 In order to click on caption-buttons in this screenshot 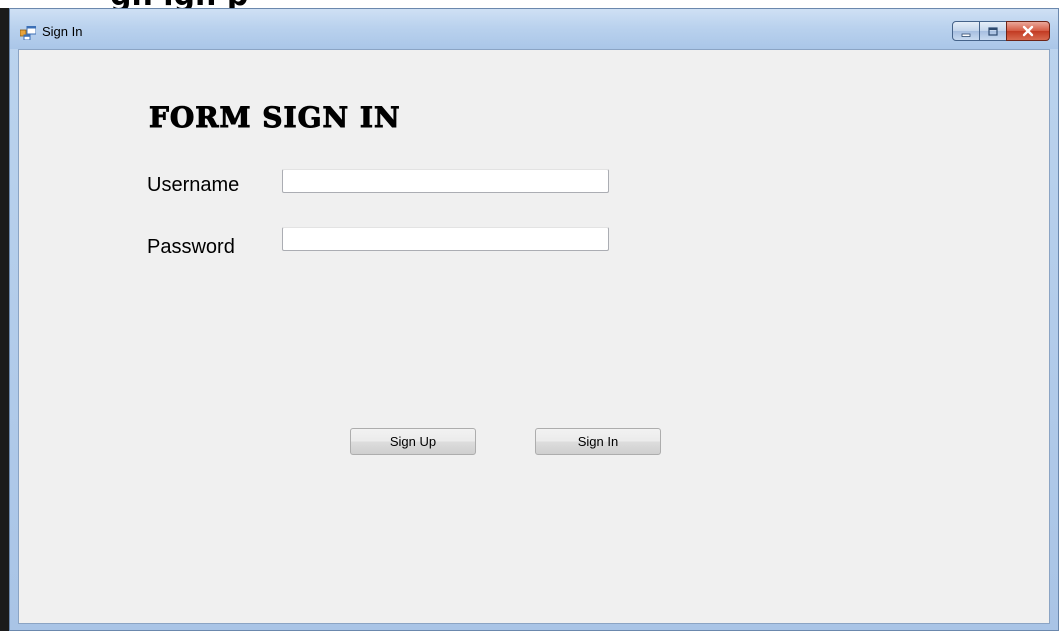, I will do `click(1001, 31)`.